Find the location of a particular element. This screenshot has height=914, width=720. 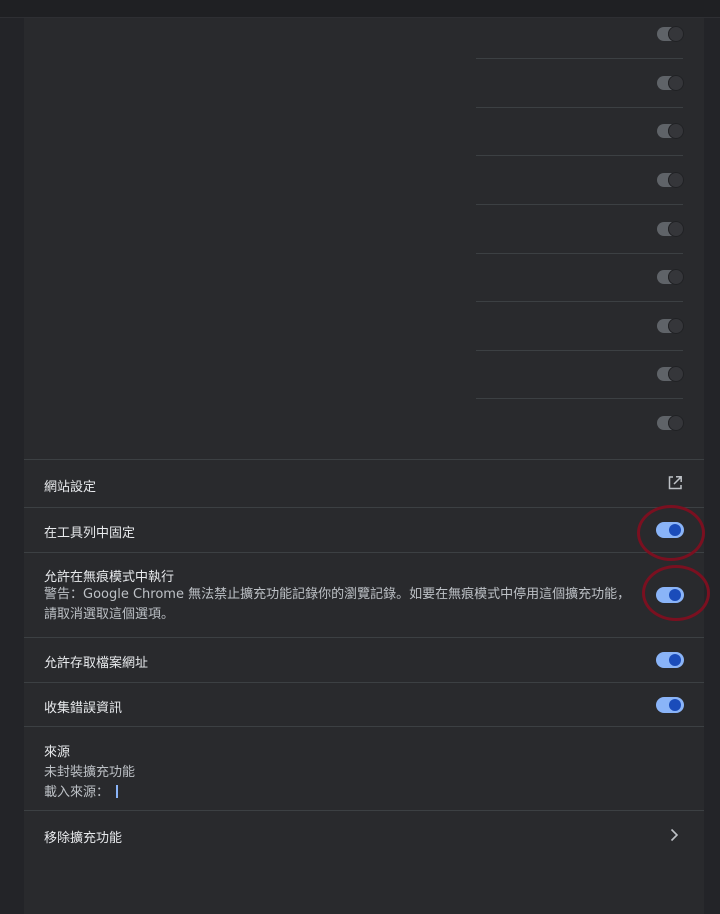

errors-row: 收集錯誤資訊 is located at coordinates (364, 704).